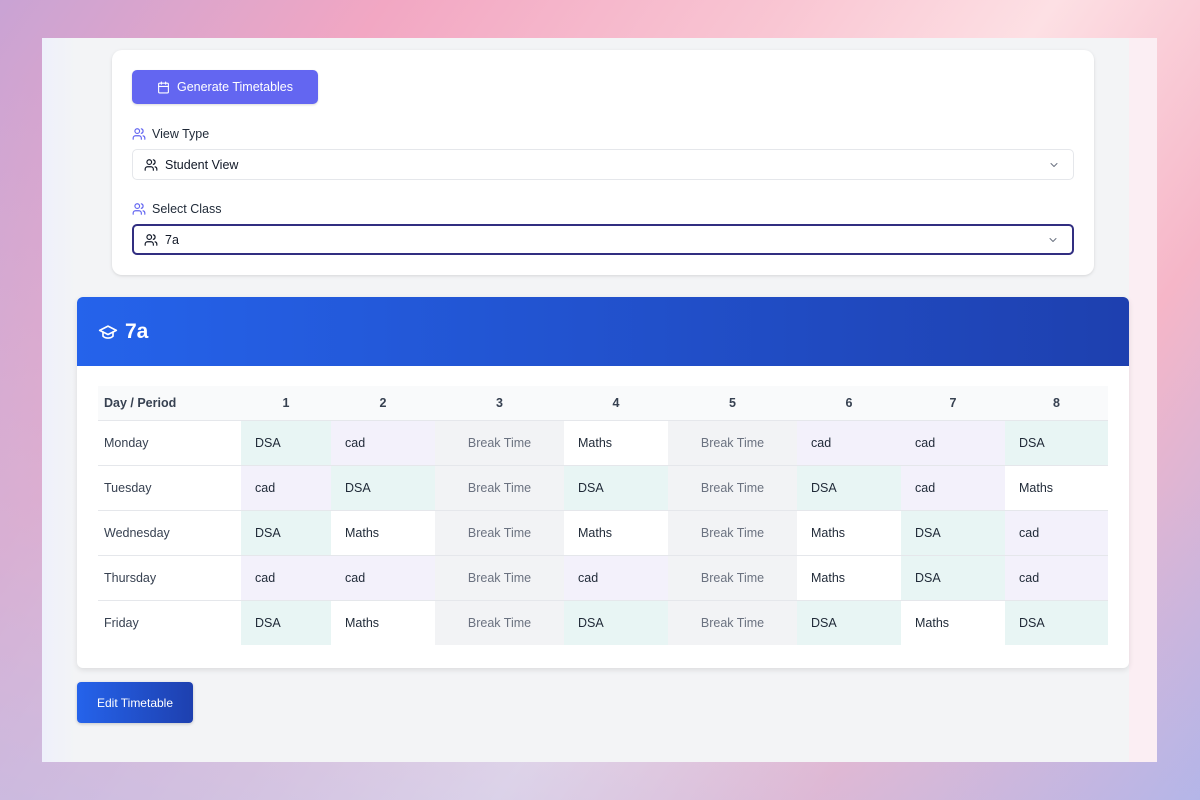 This screenshot has width=1200, height=800. Describe the element at coordinates (170, 134) in the screenshot. I see `view-type-label: View Type` at that location.